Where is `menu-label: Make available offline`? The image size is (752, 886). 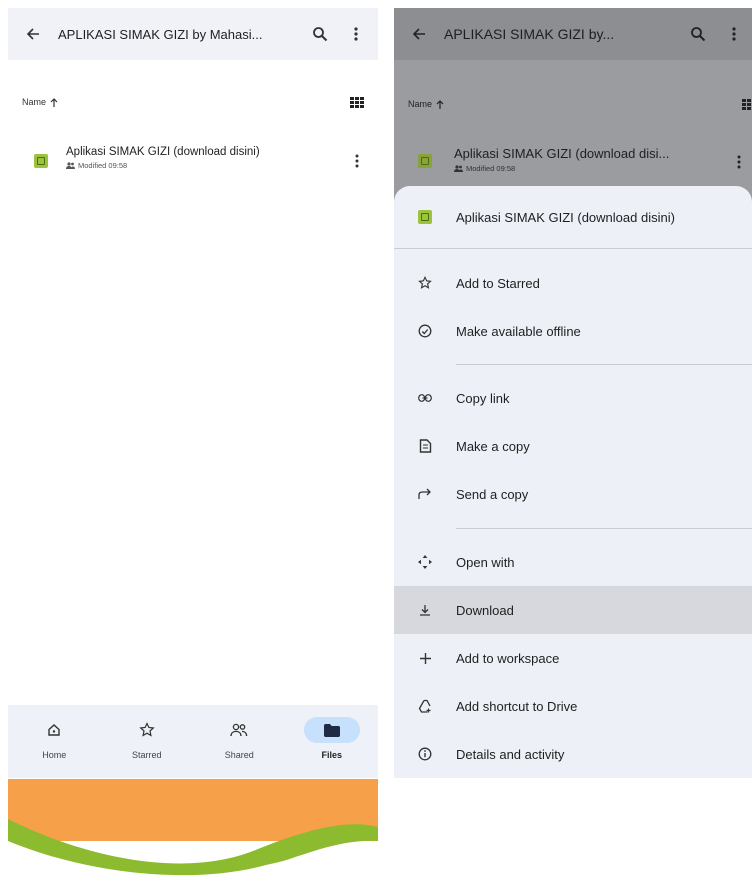
menu-label: Make available offline is located at coordinates (518, 331).